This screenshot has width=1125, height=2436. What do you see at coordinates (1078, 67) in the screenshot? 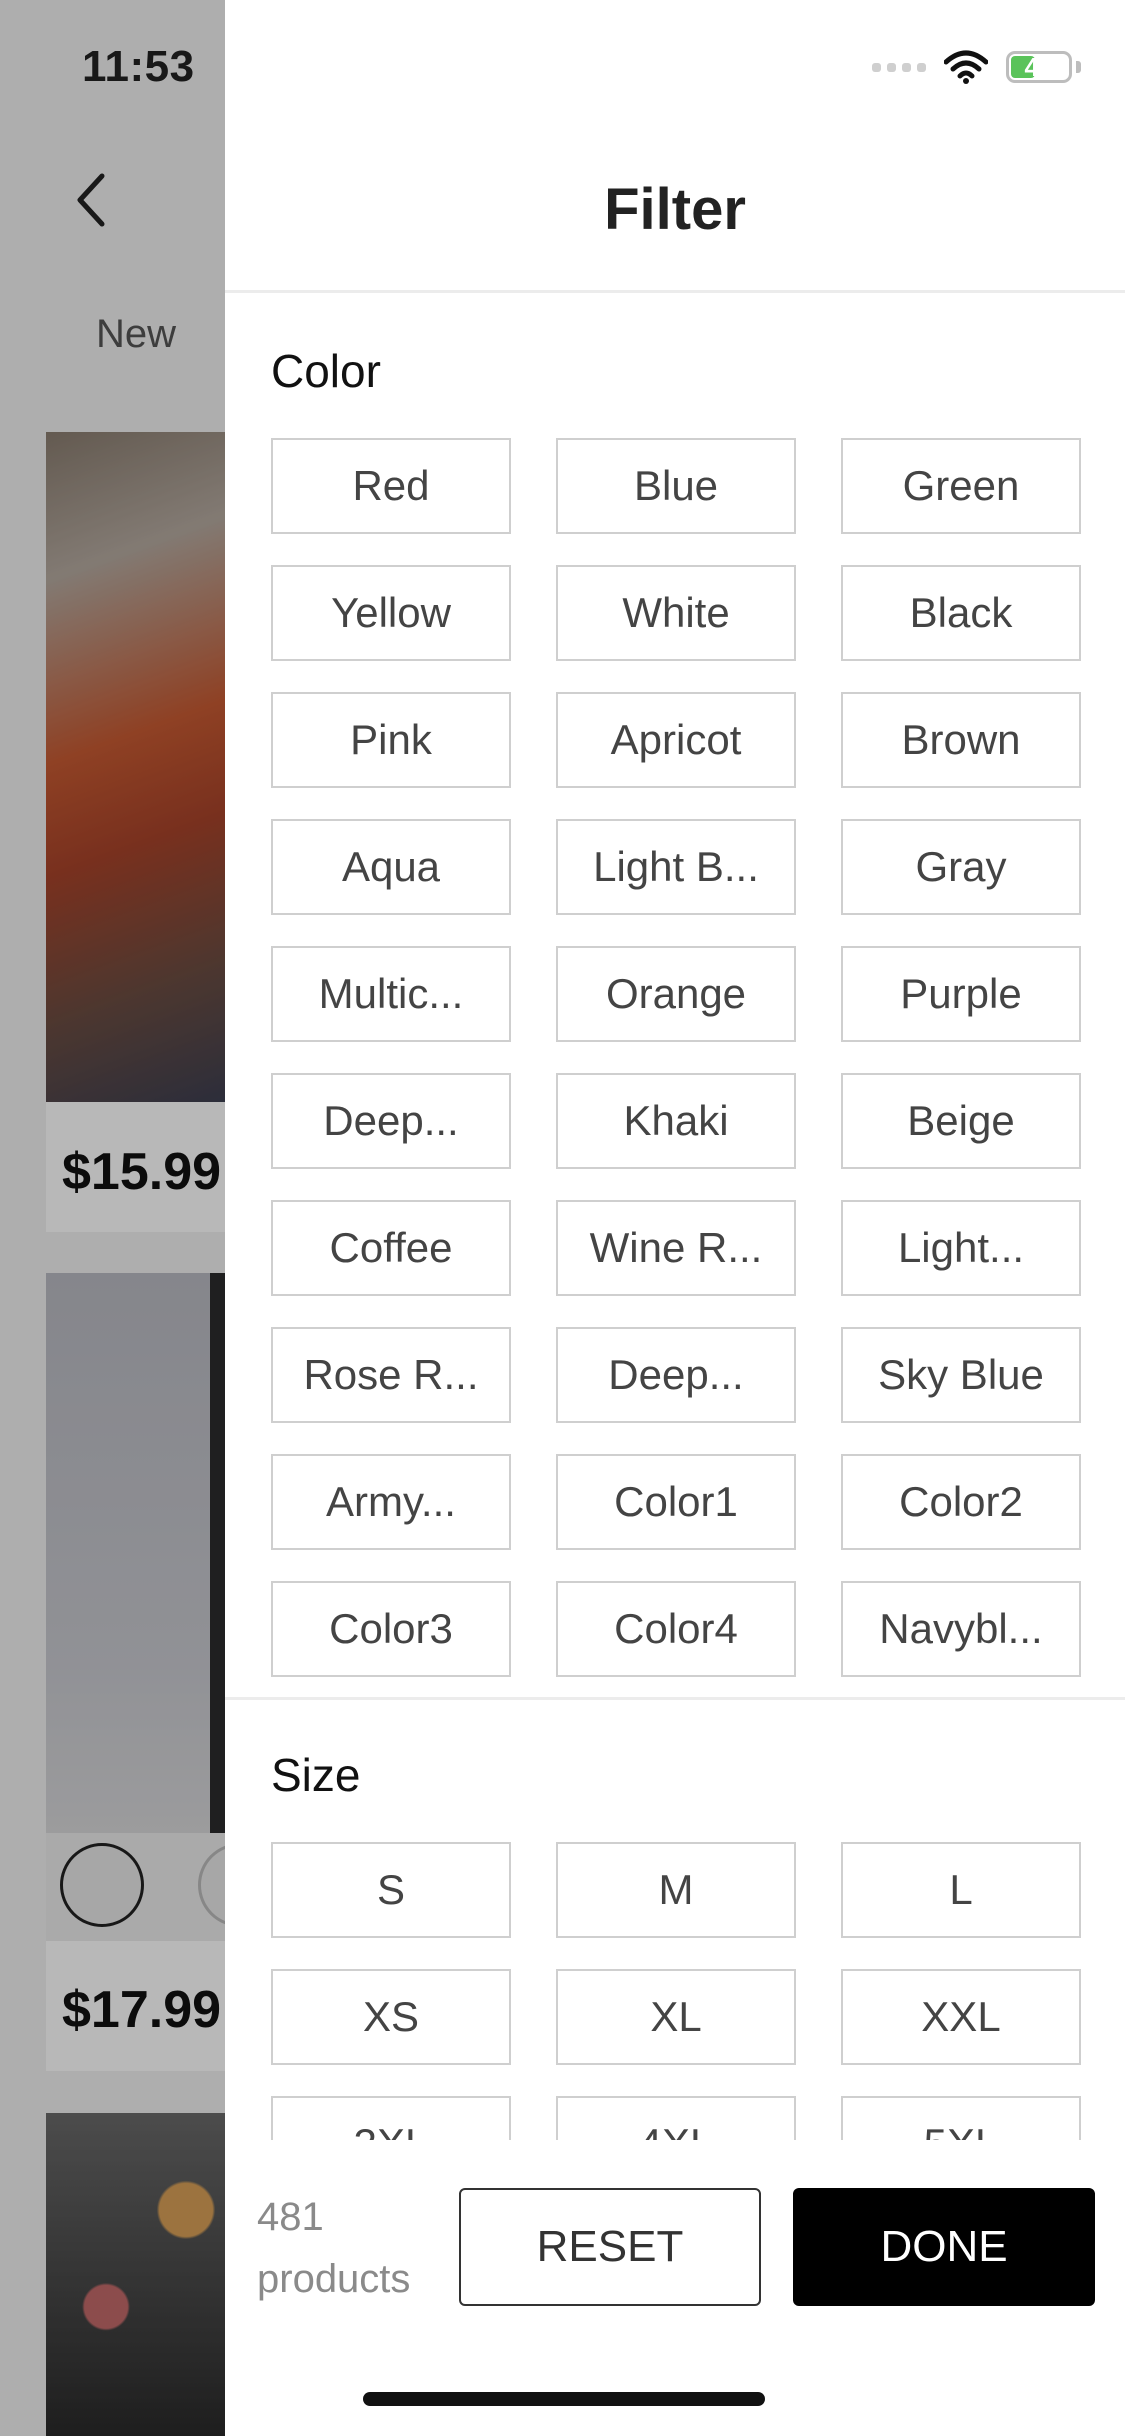
I see `battery-cap` at bounding box center [1078, 67].